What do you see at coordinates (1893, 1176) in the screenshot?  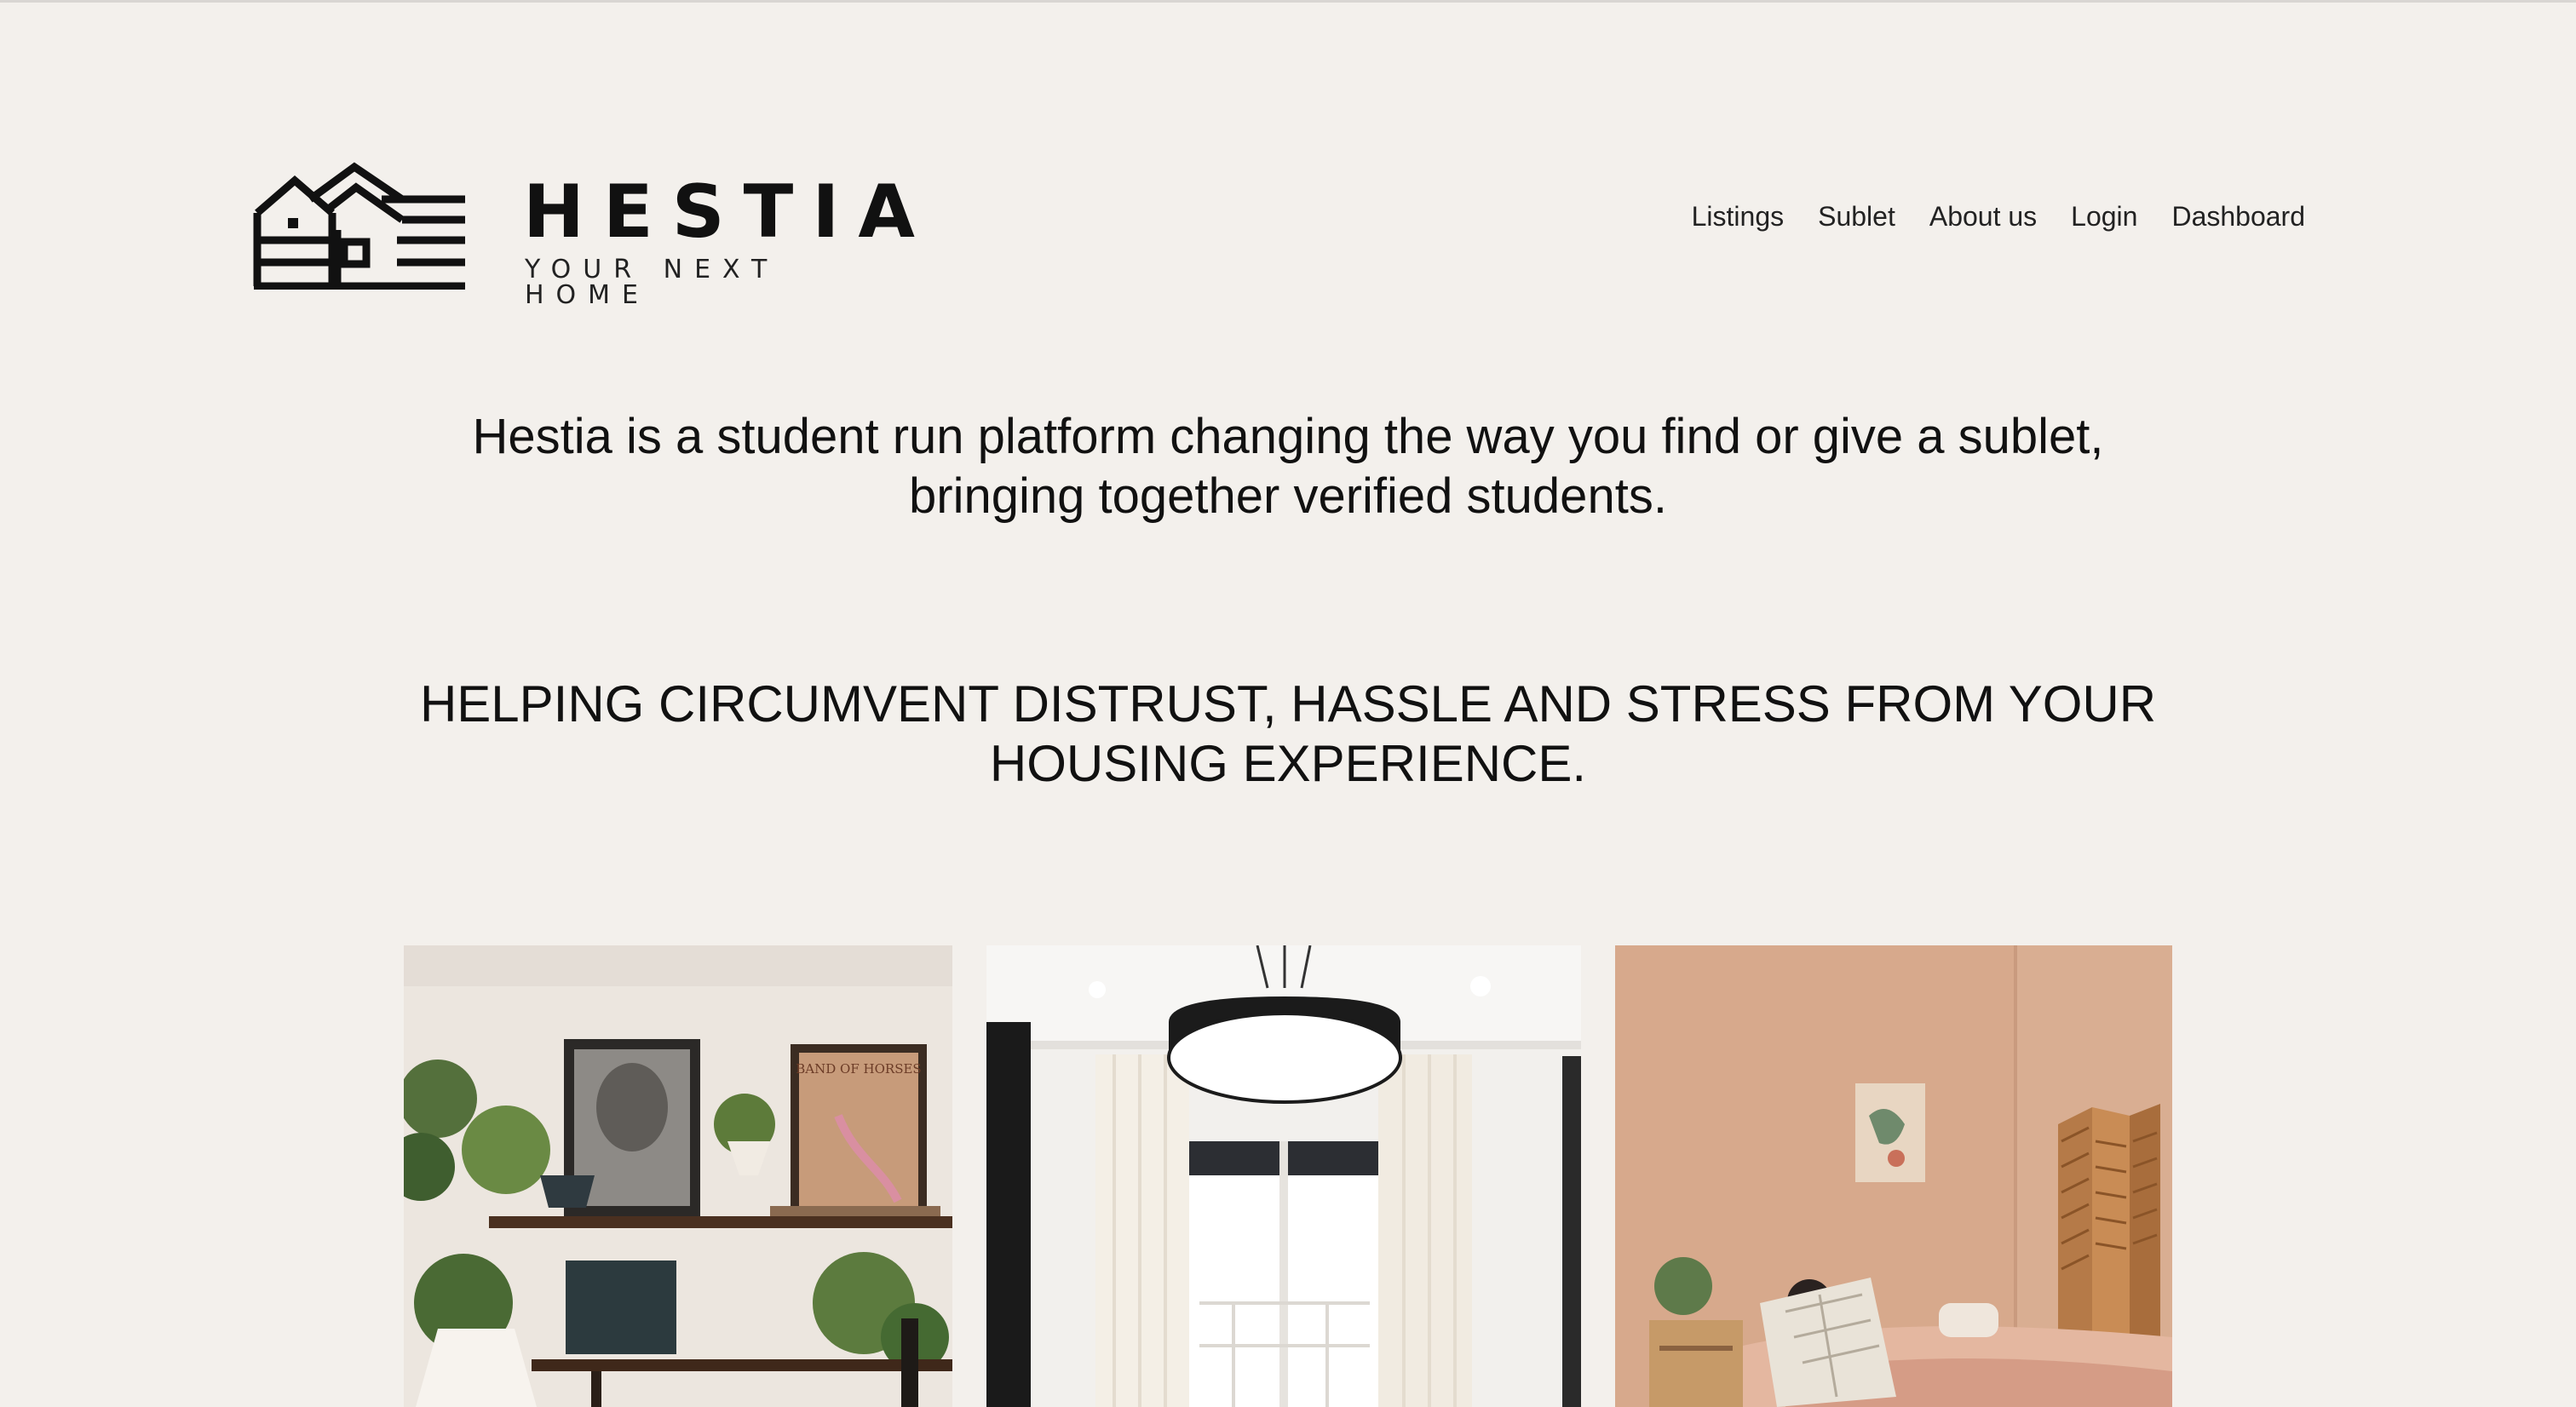 I see `gallery-photo-bedroom` at bounding box center [1893, 1176].